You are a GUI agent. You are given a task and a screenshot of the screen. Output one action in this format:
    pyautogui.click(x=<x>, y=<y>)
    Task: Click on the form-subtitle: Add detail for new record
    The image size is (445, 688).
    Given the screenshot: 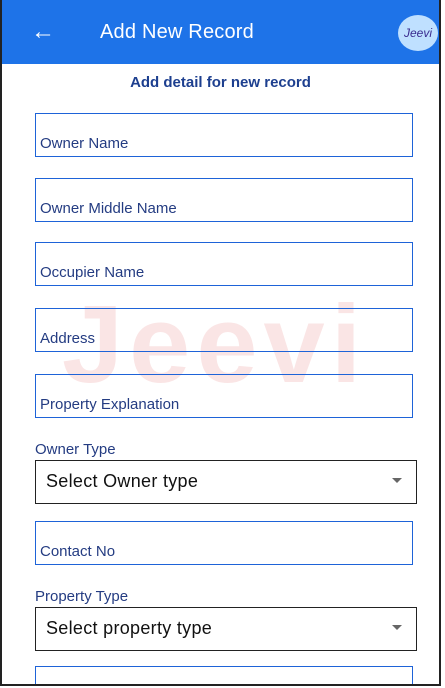 What is the action you would take?
    pyautogui.click(x=220, y=82)
    